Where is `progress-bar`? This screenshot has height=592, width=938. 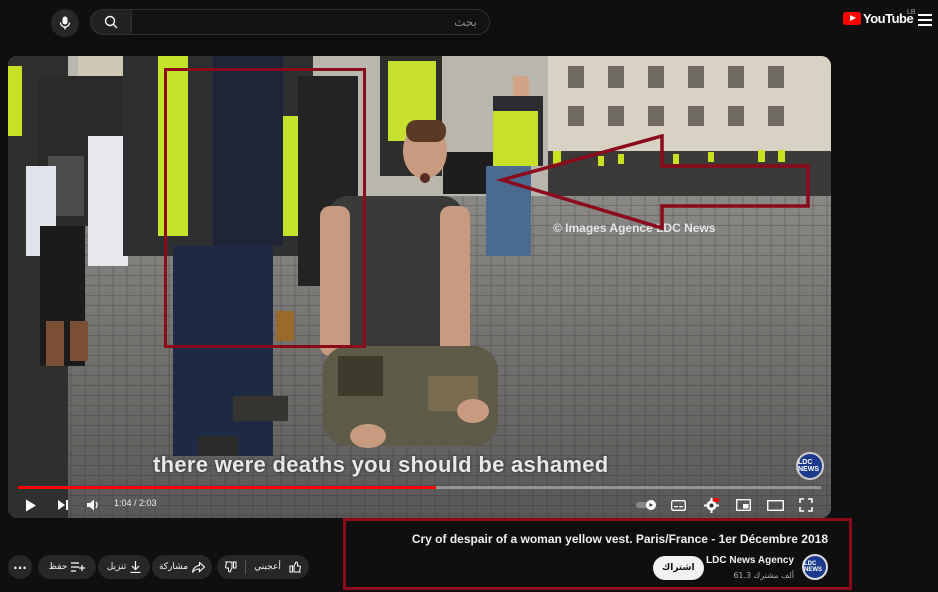
progress-bar is located at coordinates (419, 487).